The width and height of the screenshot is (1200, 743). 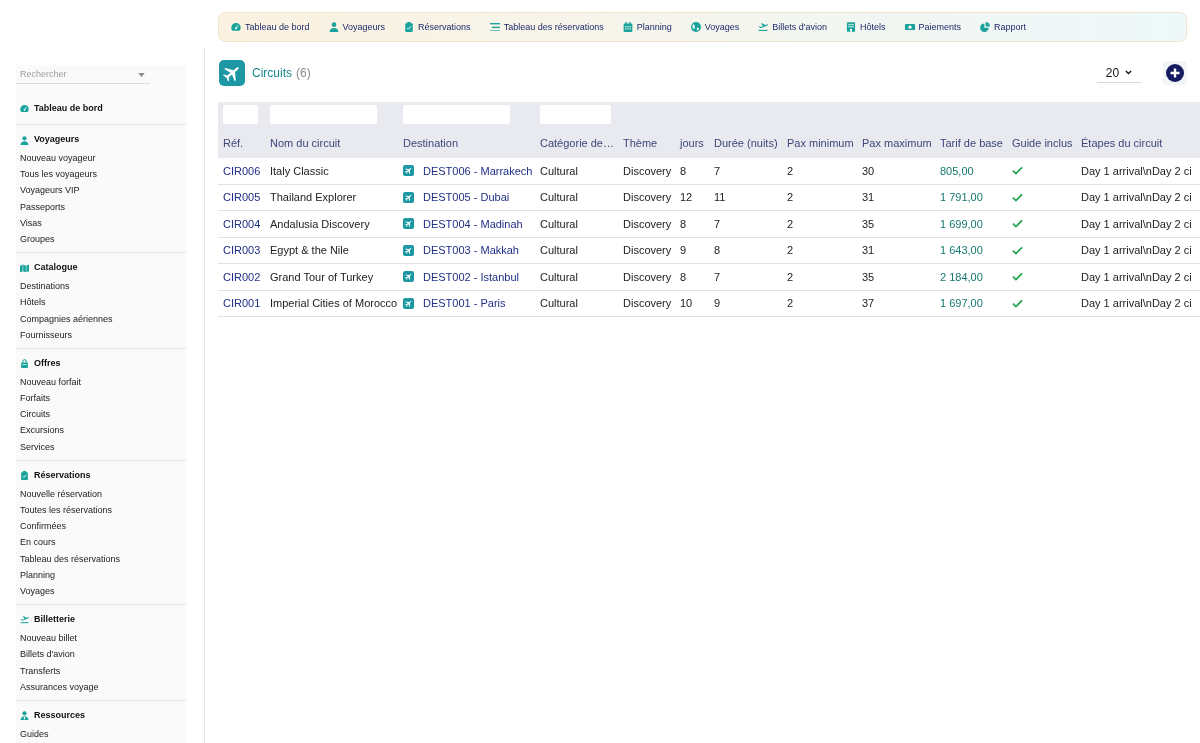 What do you see at coordinates (236, 27) in the screenshot?
I see `gauge-icon` at bounding box center [236, 27].